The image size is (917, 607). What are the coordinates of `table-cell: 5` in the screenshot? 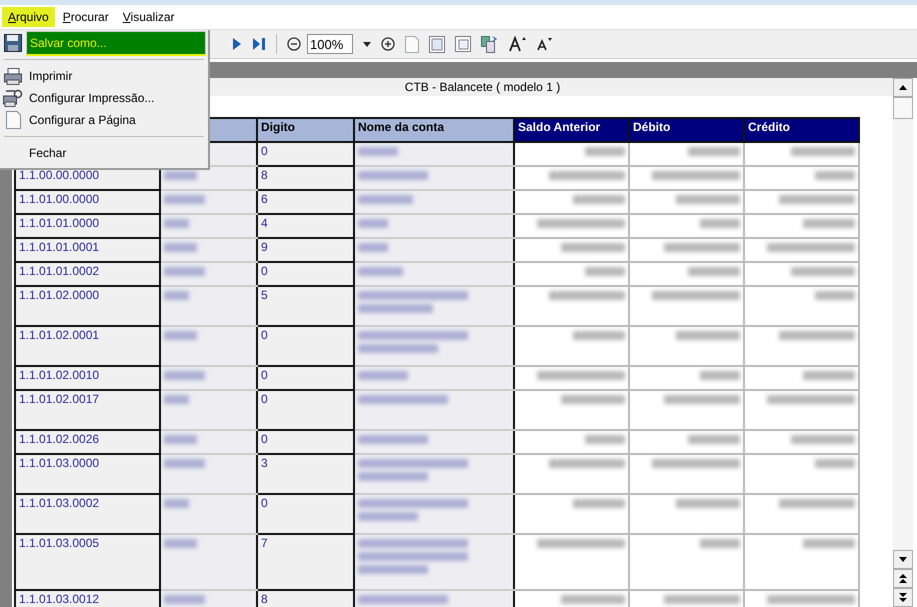 It's located at (264, 295).